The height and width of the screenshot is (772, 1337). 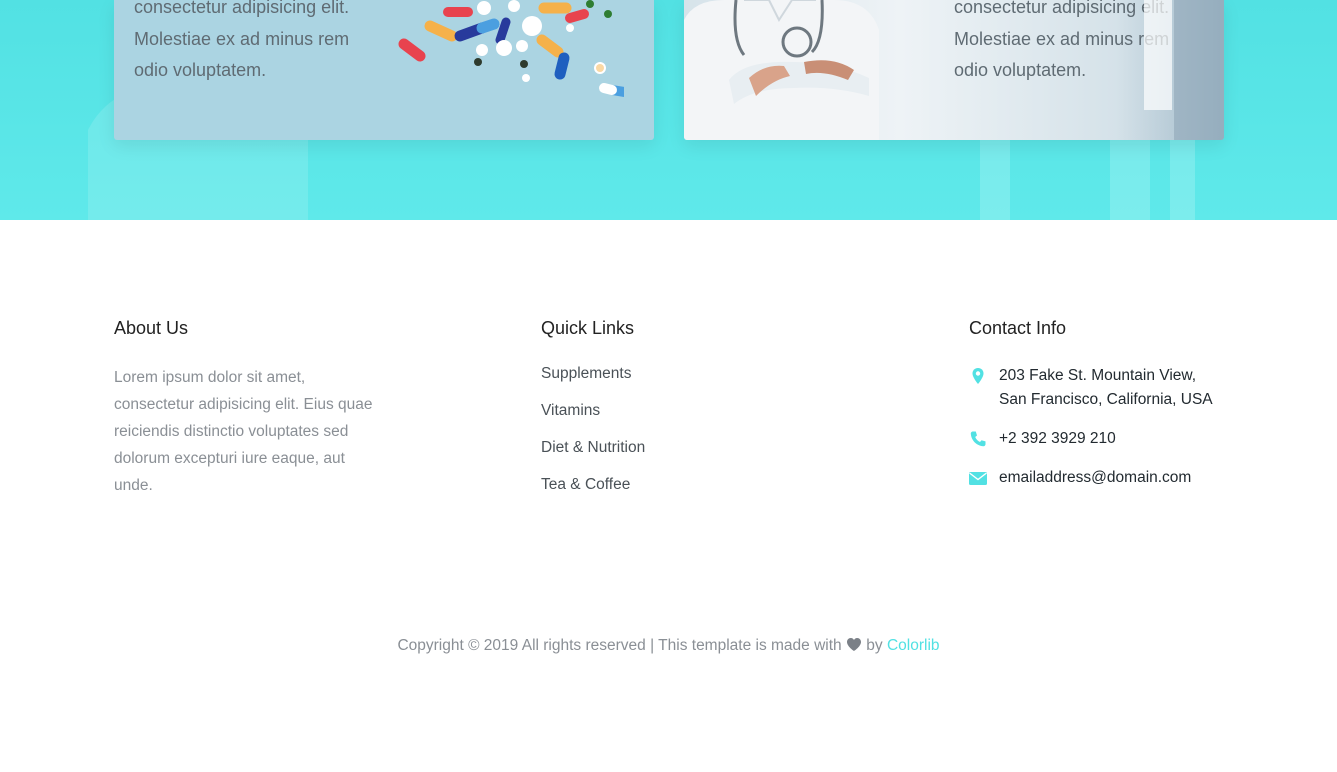 What do you see at coordinates (585, 484) in the screenshot?
I see `link-tea-coffee: Tea & Coffee` at bounding box center [585, 484].